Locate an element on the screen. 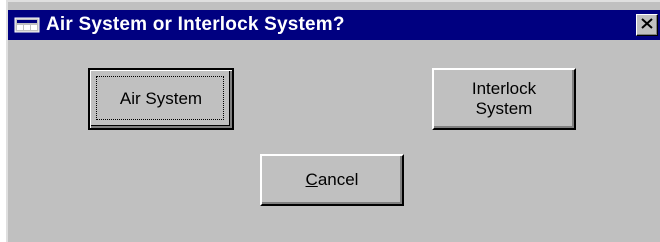 The width and height of the screenshot is (660, 242). cancel-label: Cancel is located at coordinates (332, 180).